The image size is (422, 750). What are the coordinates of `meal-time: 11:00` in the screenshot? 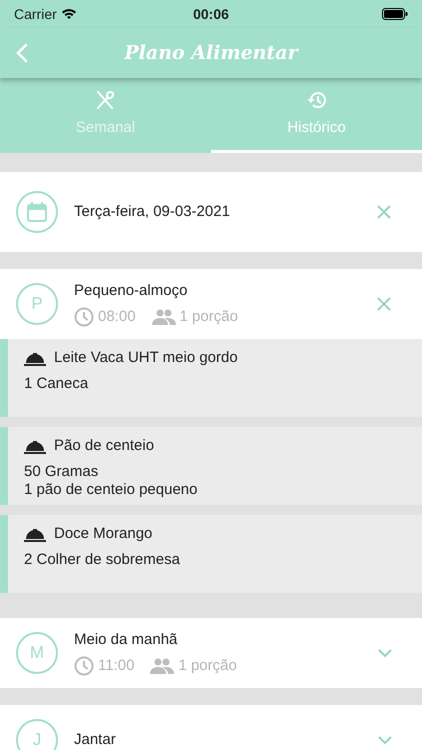 It's located at (116, 666).